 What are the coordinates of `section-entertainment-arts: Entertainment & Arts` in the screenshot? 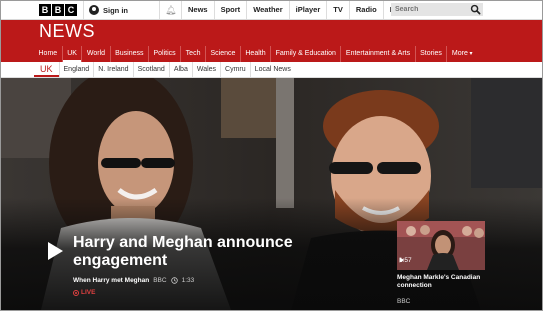 It's located at (377, 54).